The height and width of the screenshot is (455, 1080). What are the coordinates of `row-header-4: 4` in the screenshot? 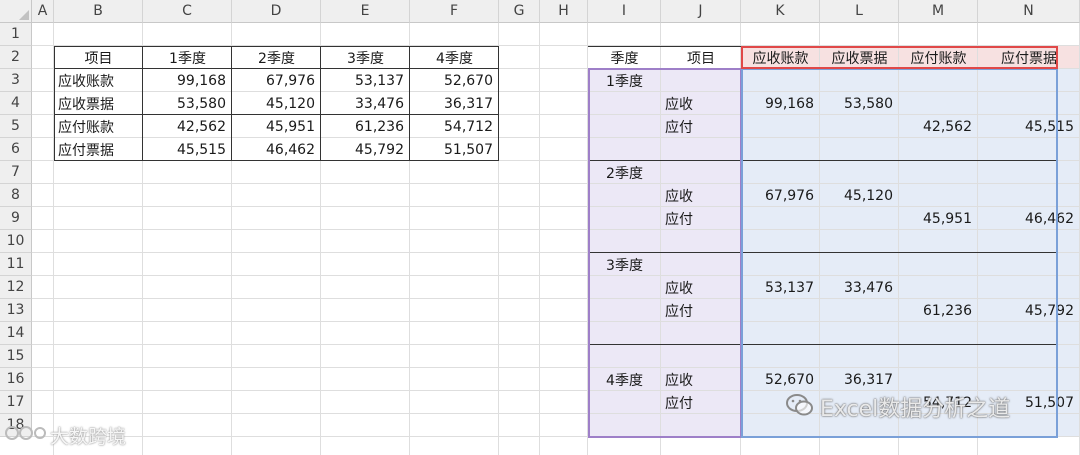 It's located at (16, 103).